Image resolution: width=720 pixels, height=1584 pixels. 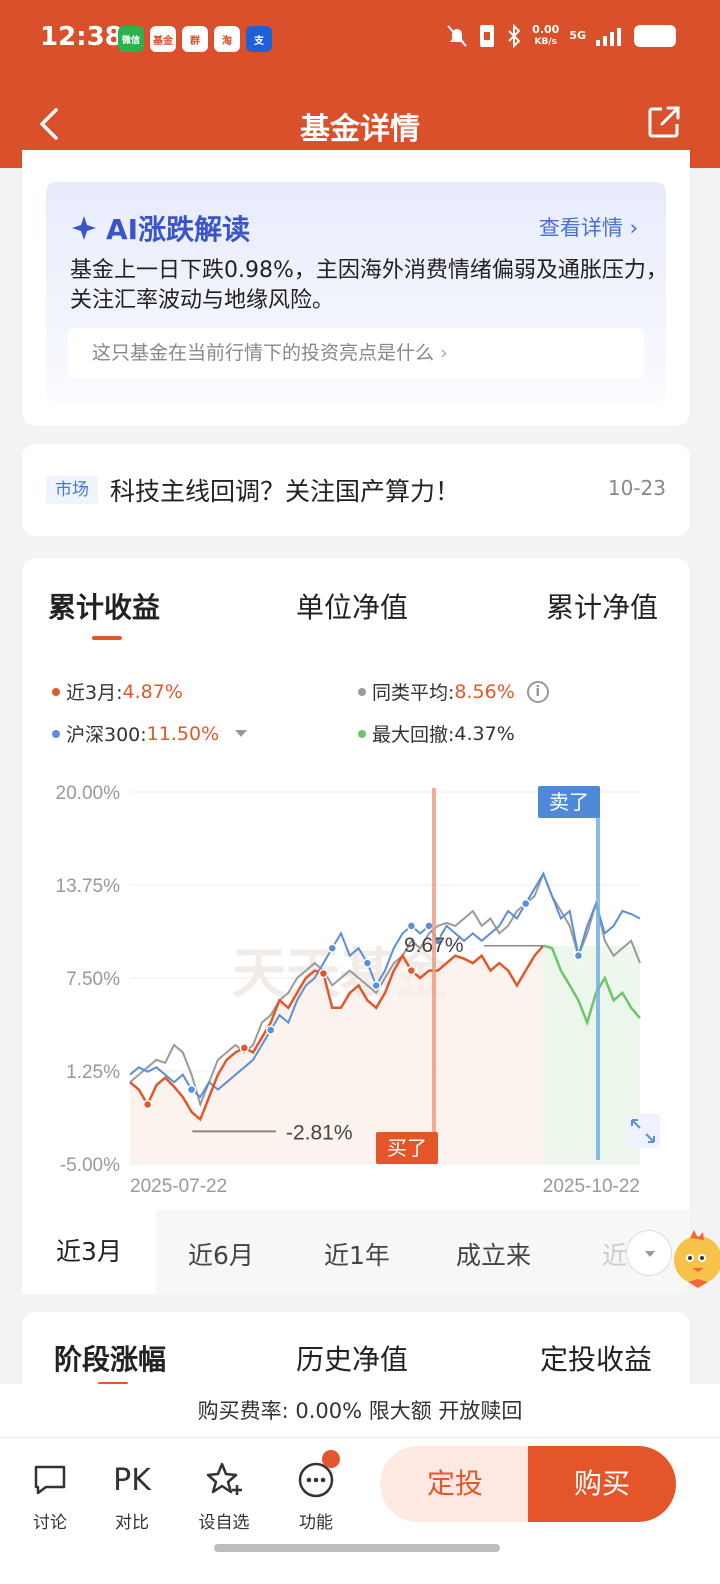 I want to click on pk-icon: PK, so click(x=132, y=1480).